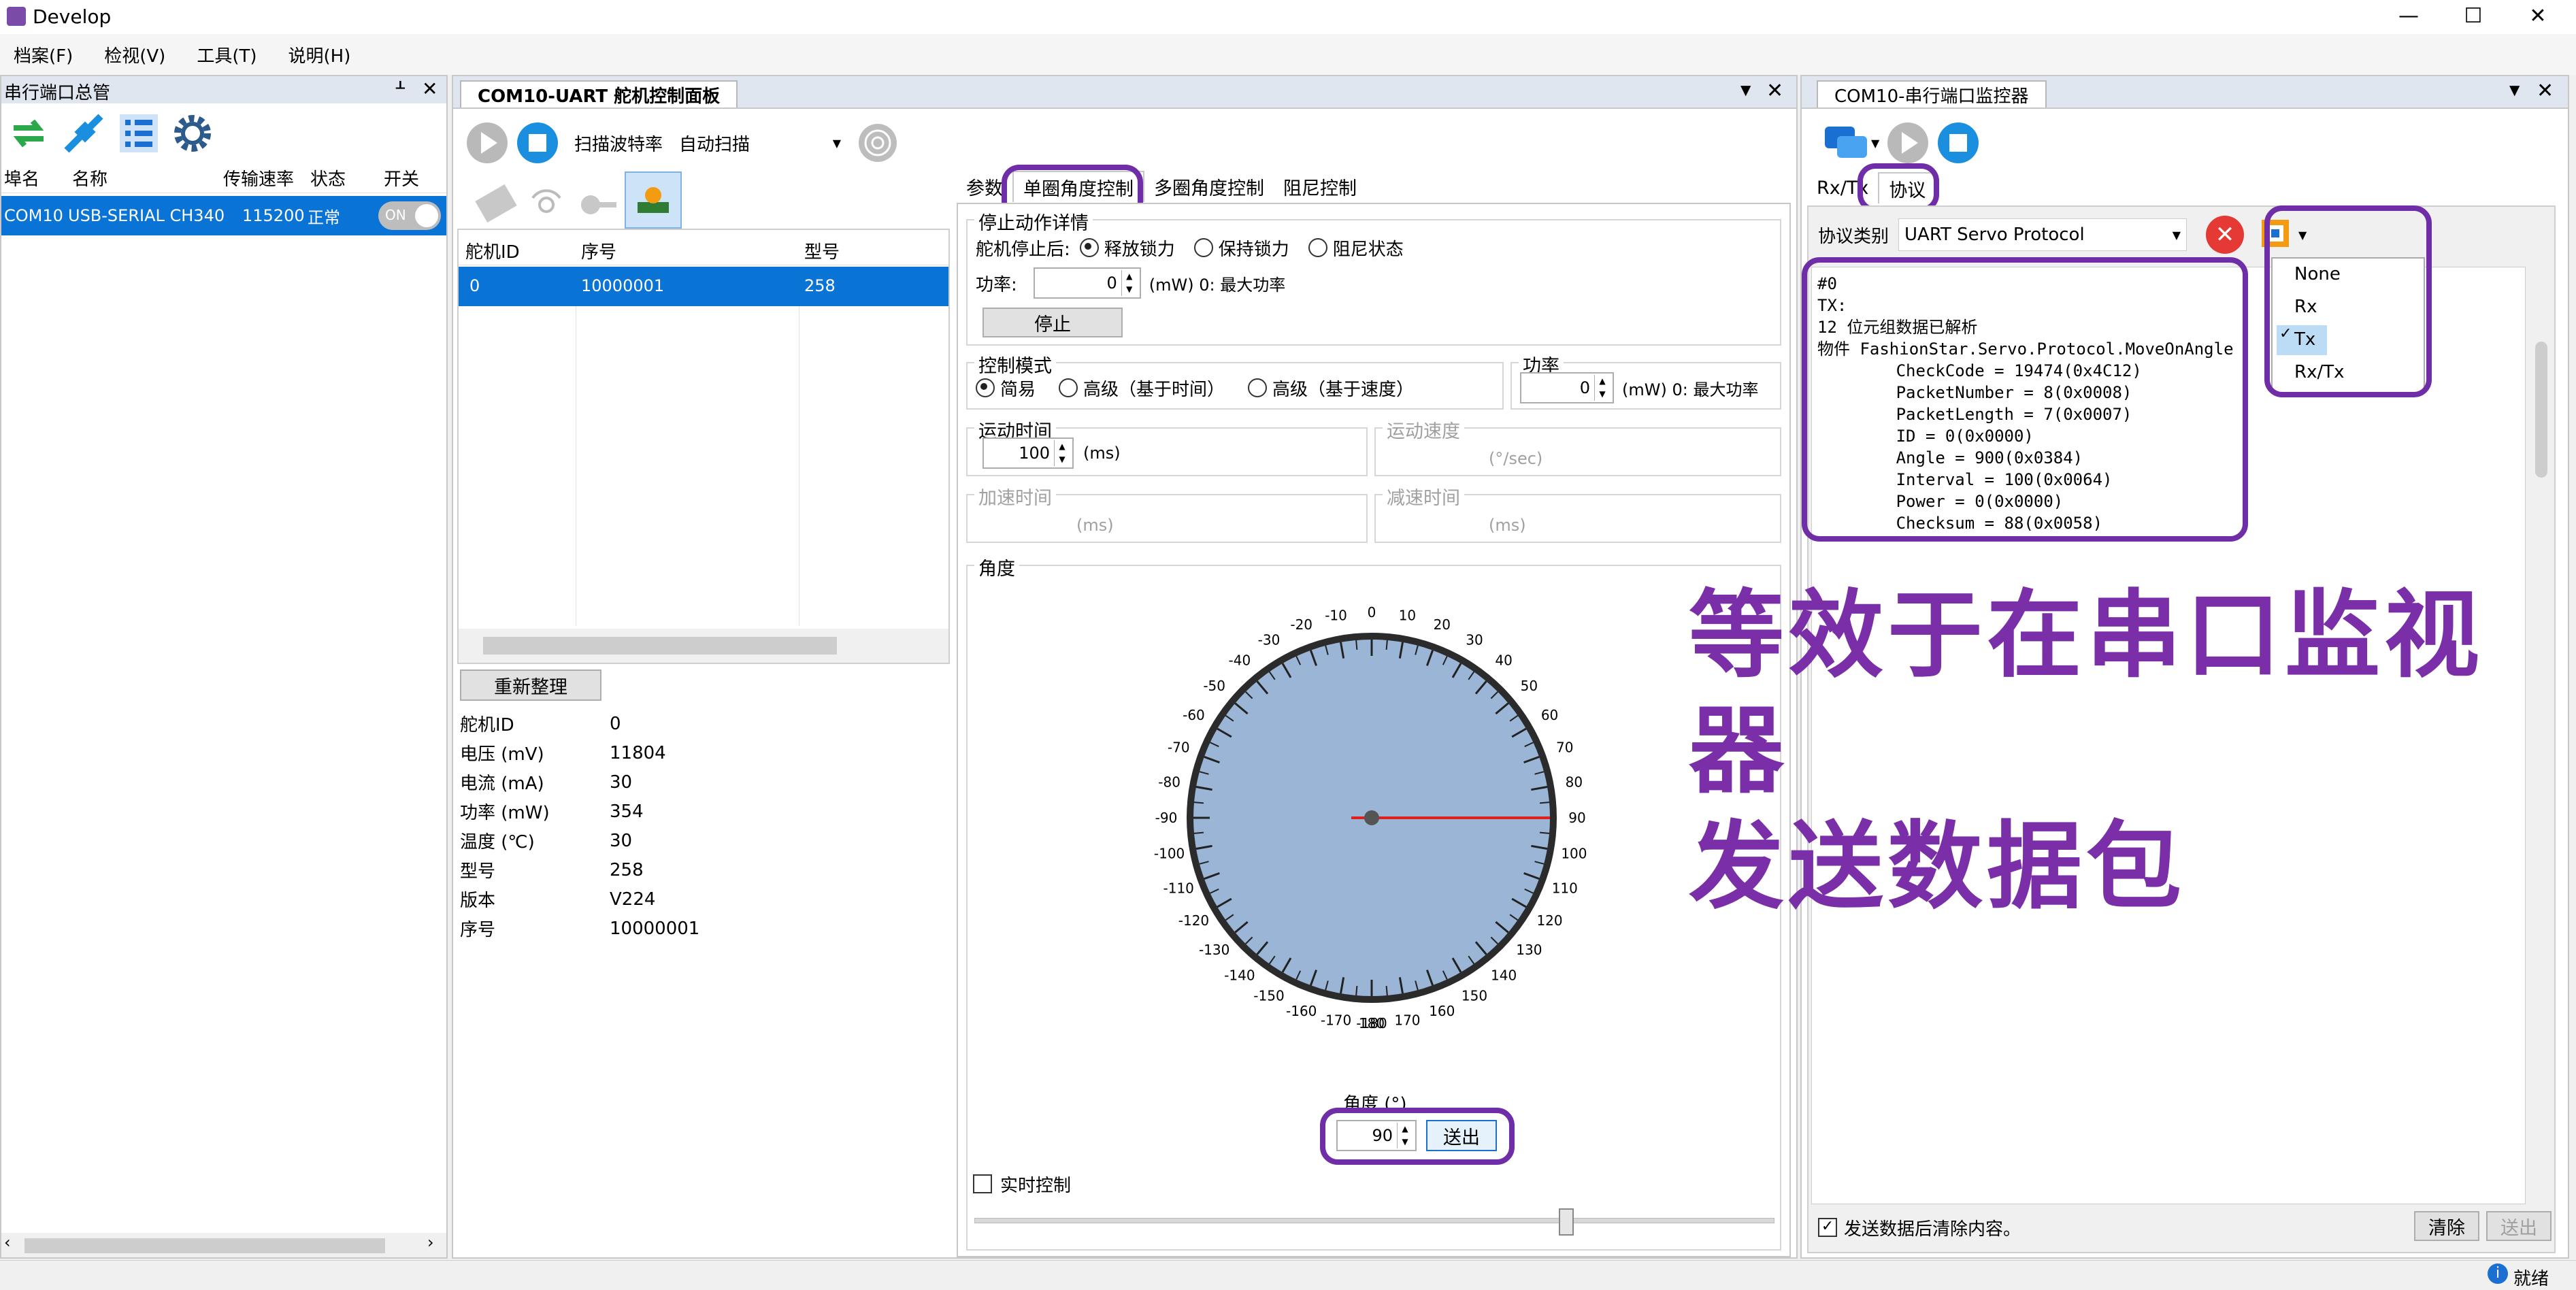 The height and width of the screenshot is (1290, 2576). What do you see at coordinates (1846, 142) in the screenshot?
I see `chat-message-icon` at bounding box center [1846, 142].